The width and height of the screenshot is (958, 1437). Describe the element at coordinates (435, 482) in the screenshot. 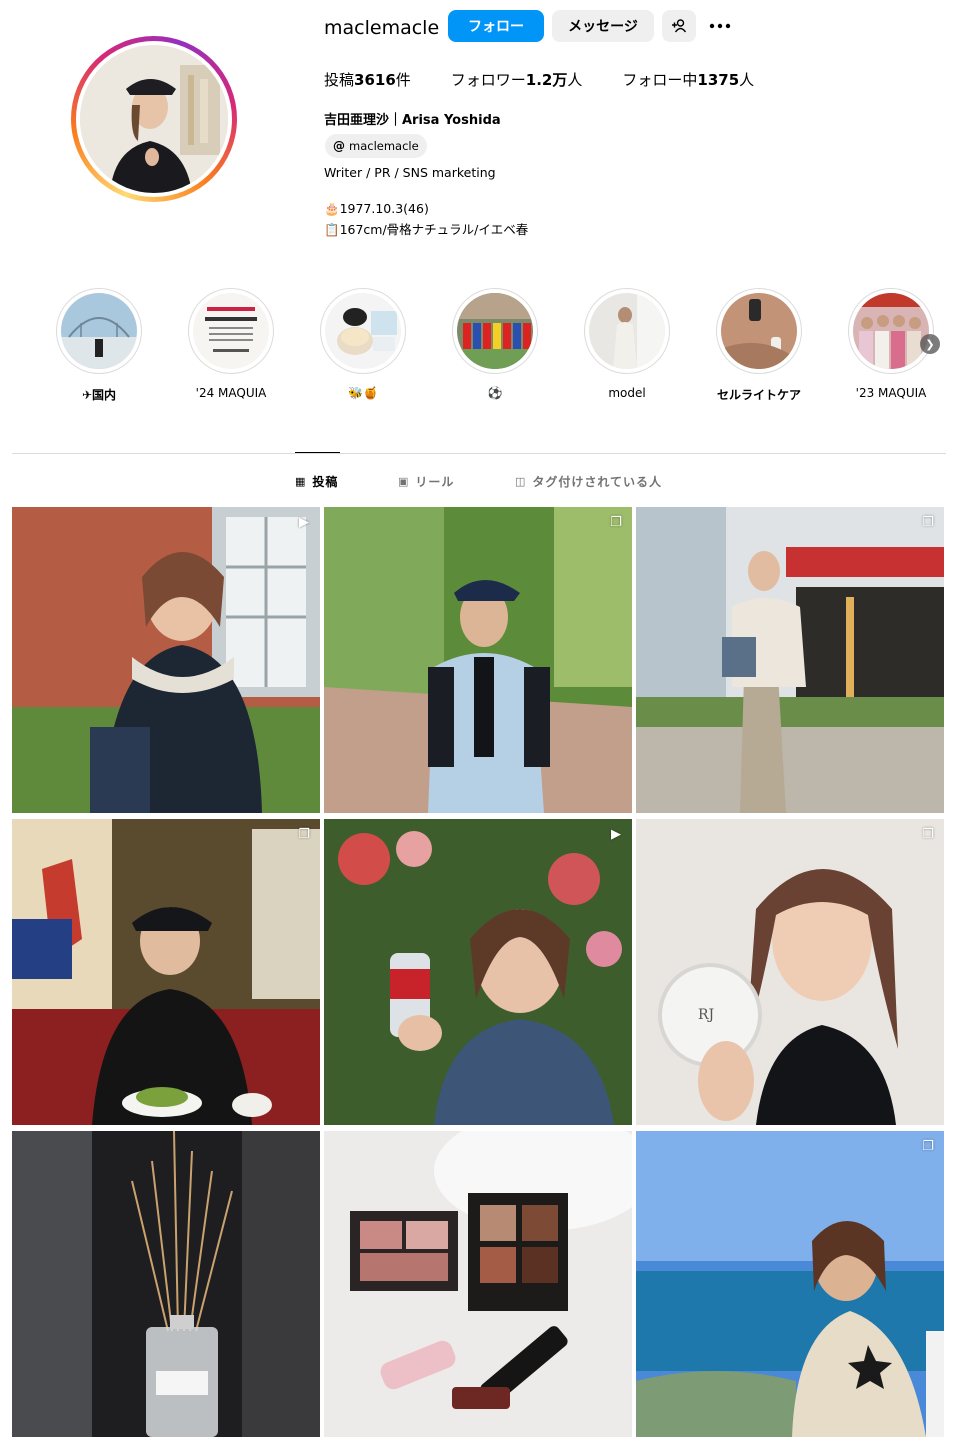

I see `tab-reels-label: リール` at that location.